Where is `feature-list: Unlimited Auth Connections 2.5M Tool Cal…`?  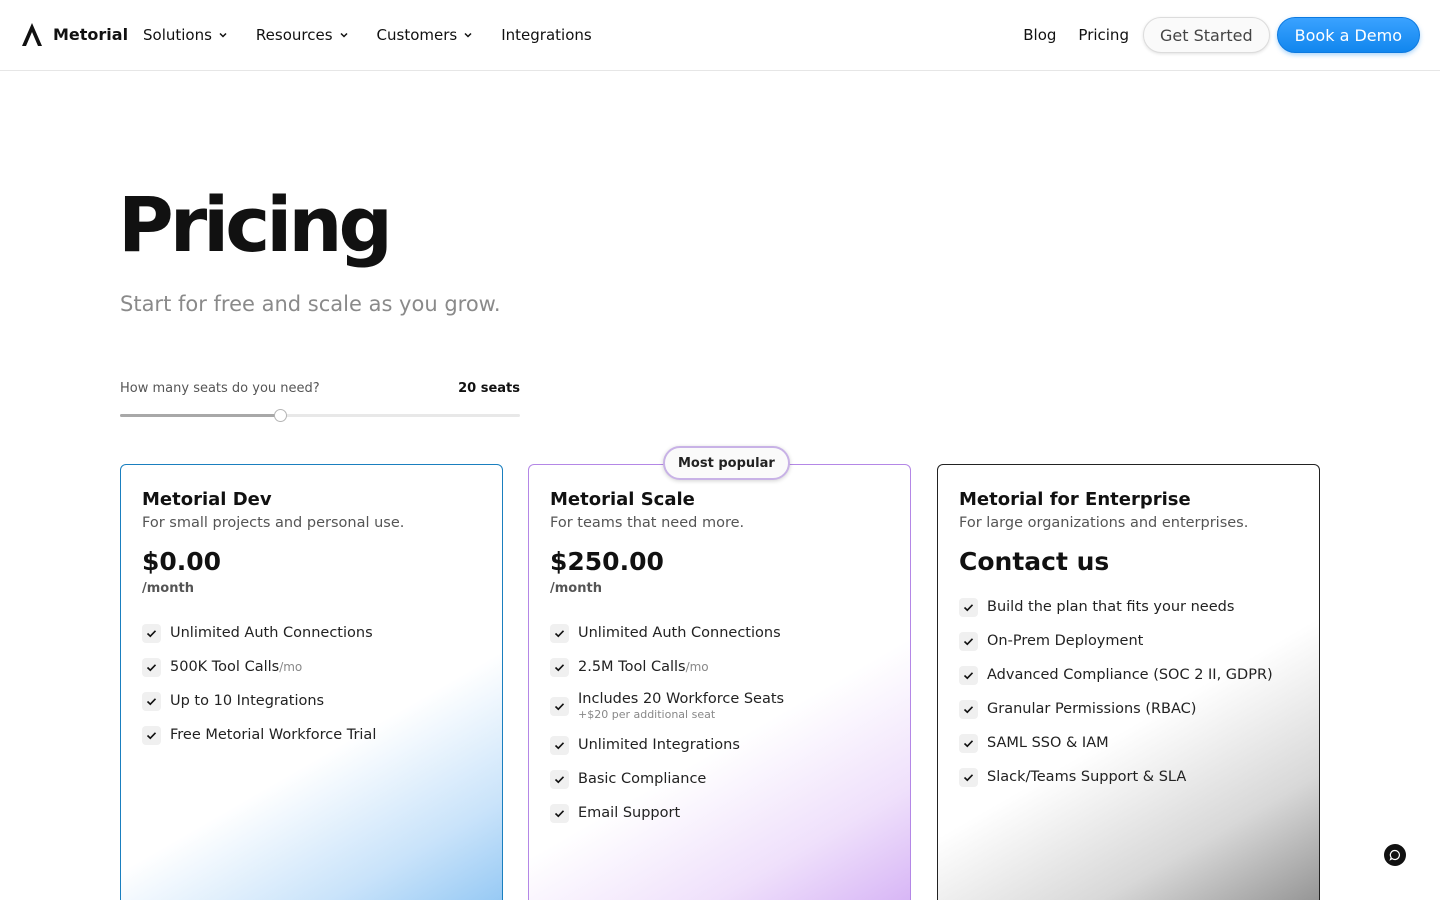 feature-list: Unlimited Auth Connections 2.5M Tool Cal… is located at coordinates (720, 723).